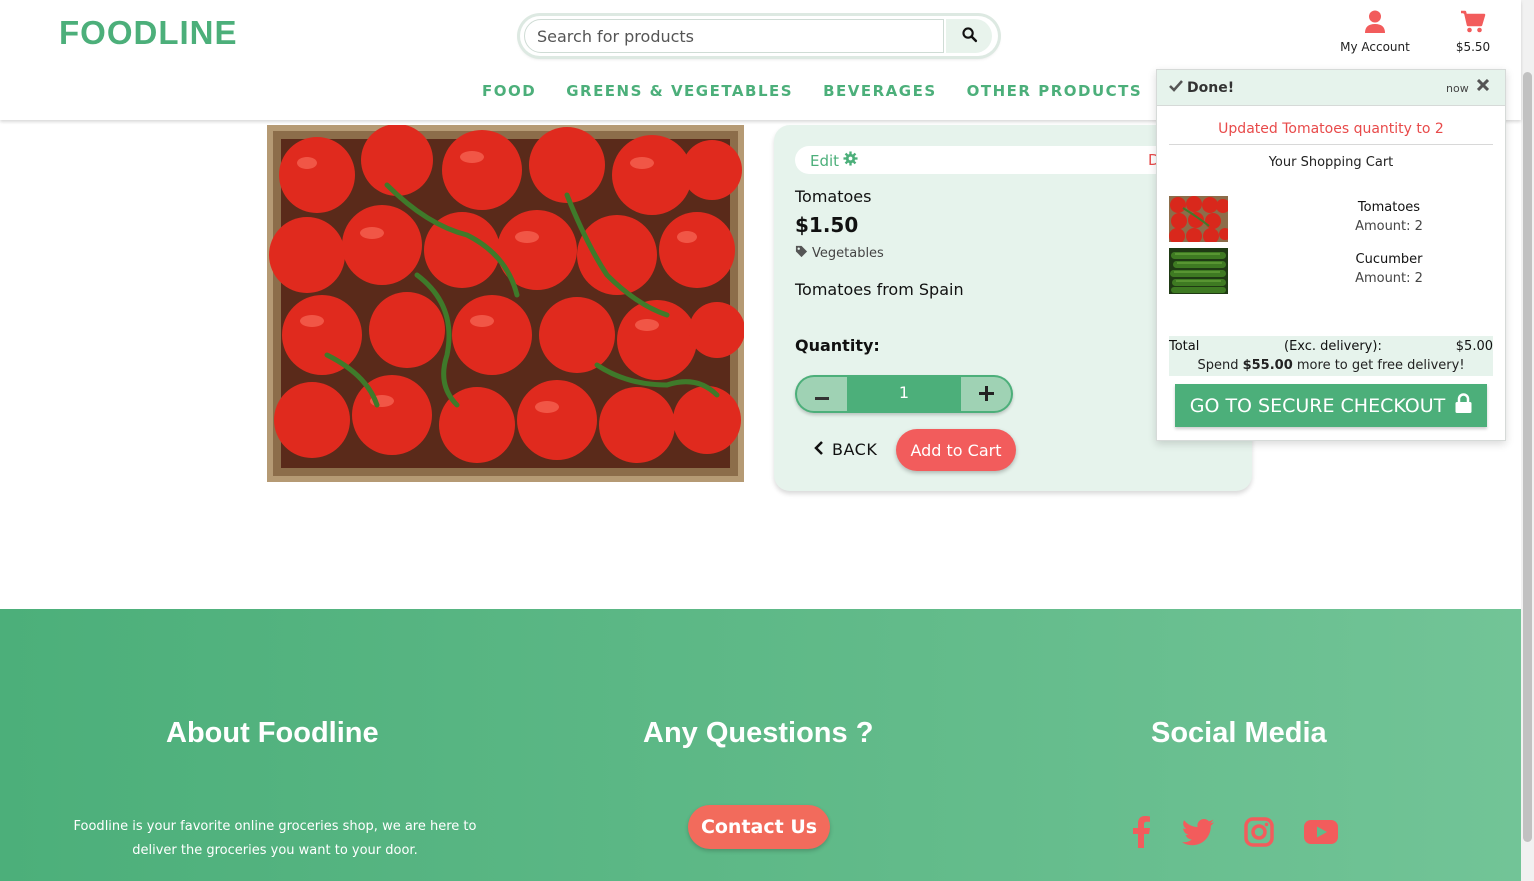 The height and width of the screenshot is (881, 1534). What do you see at coordinates (1234, 832) in the screenshot?
I see `social-links` at bounding box center [1234, 832].